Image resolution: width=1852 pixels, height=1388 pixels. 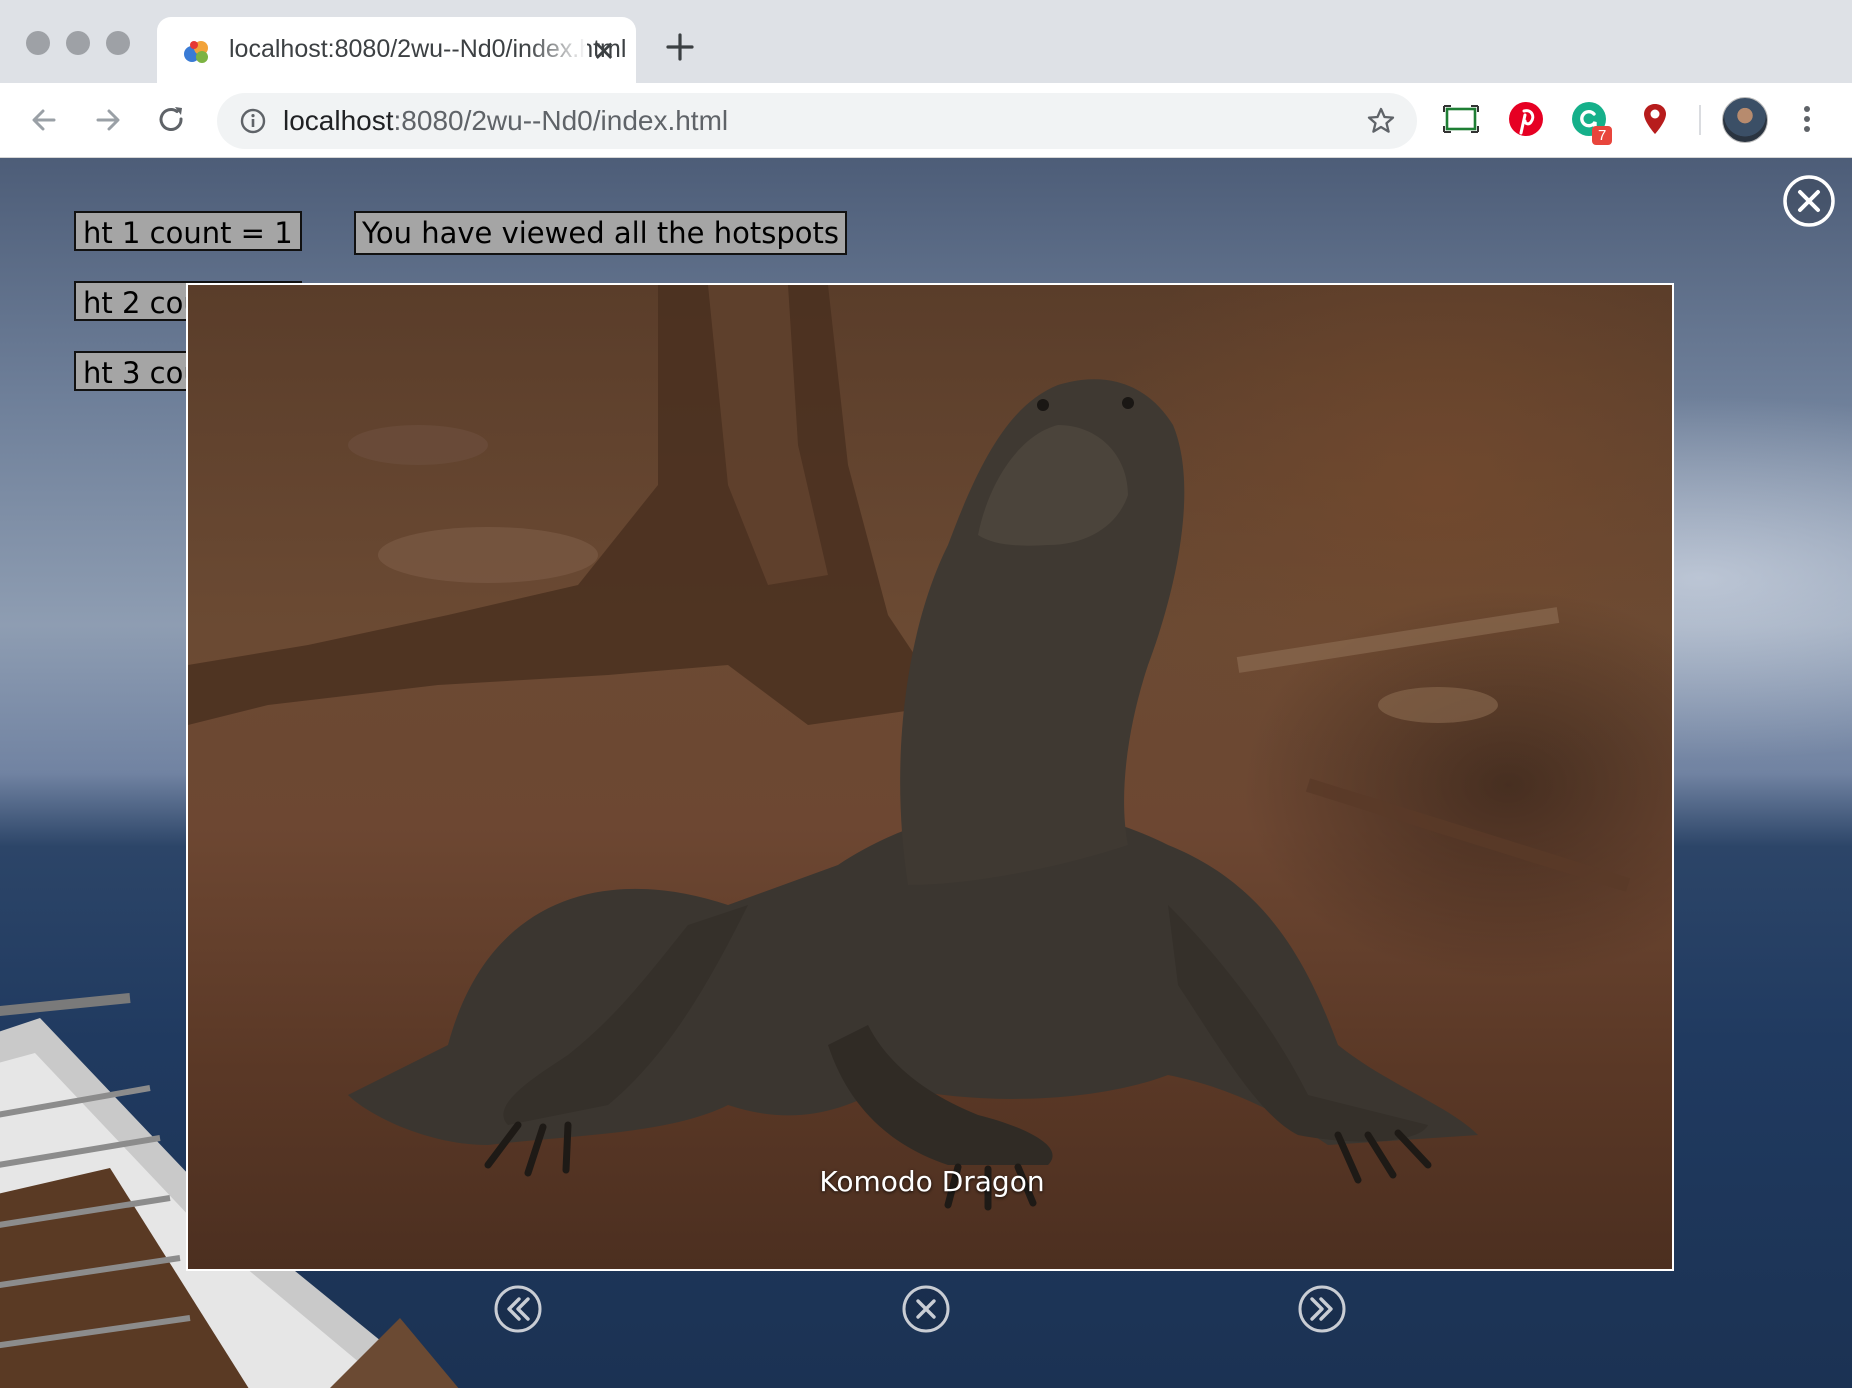 I want to click on window-close-dot, so click(x=38, y=43).